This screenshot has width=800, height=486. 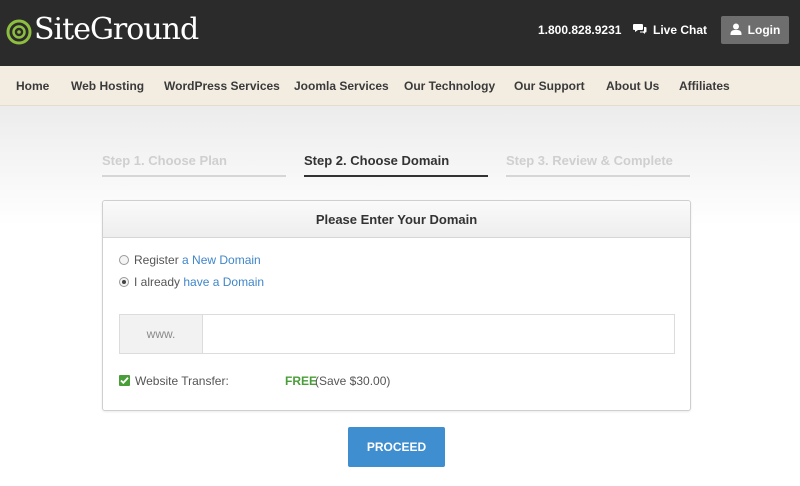 I want to click on step-choose-plan: Step 1. Choose Plan, so click(x=194, y=165).